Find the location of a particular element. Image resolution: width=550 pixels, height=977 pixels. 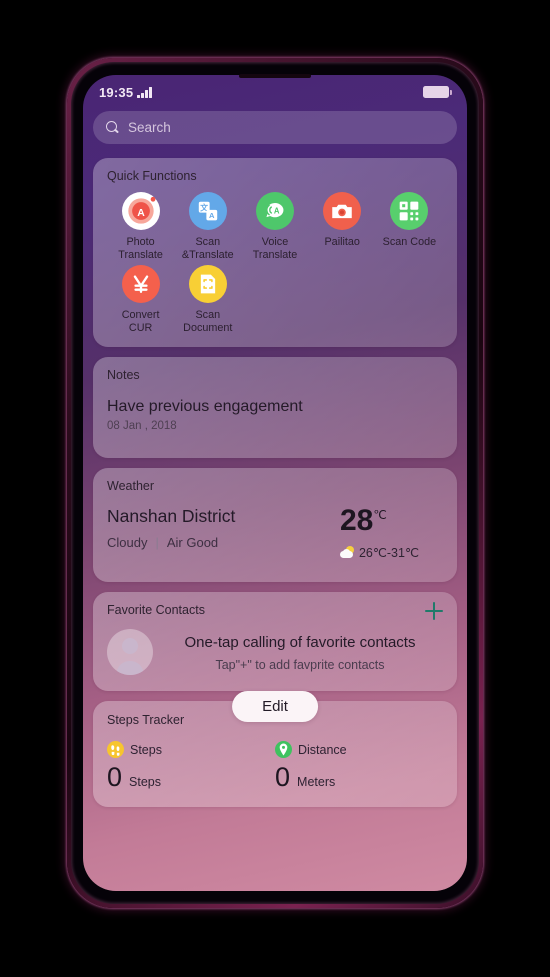

weather-condition-line: Cloudy | Air Good is located at coordinates (223, 542).